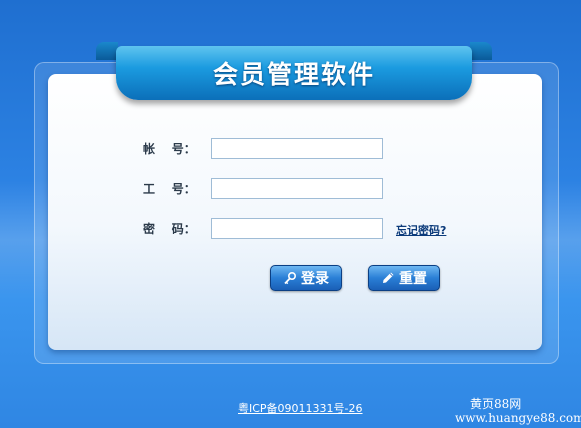  I want to click on app-title: 会员管理软件, so click(293, 74).